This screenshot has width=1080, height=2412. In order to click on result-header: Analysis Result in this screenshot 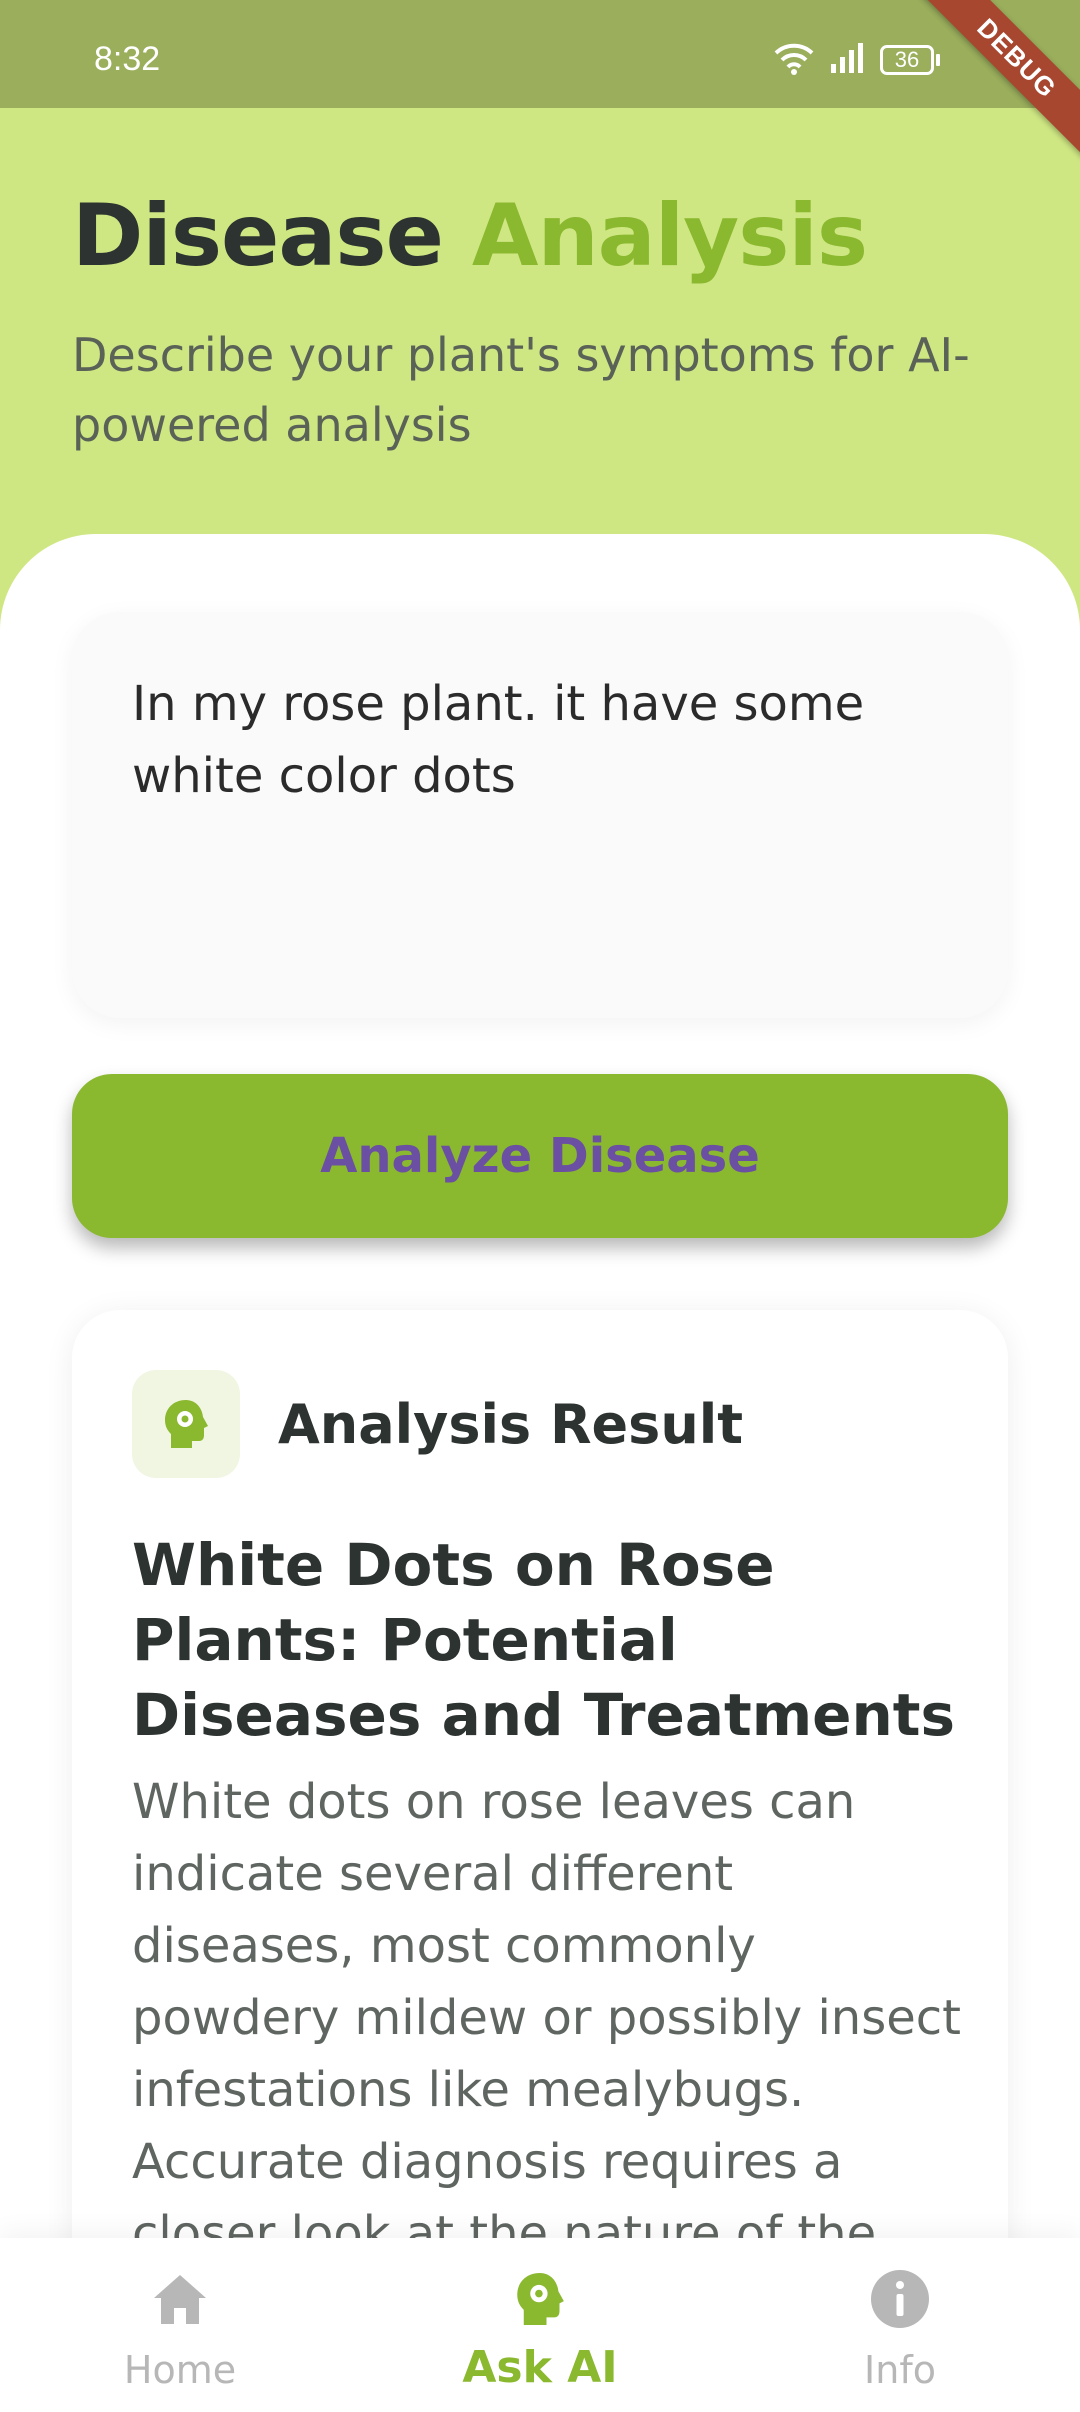, I will do `click(437, 1424)`.